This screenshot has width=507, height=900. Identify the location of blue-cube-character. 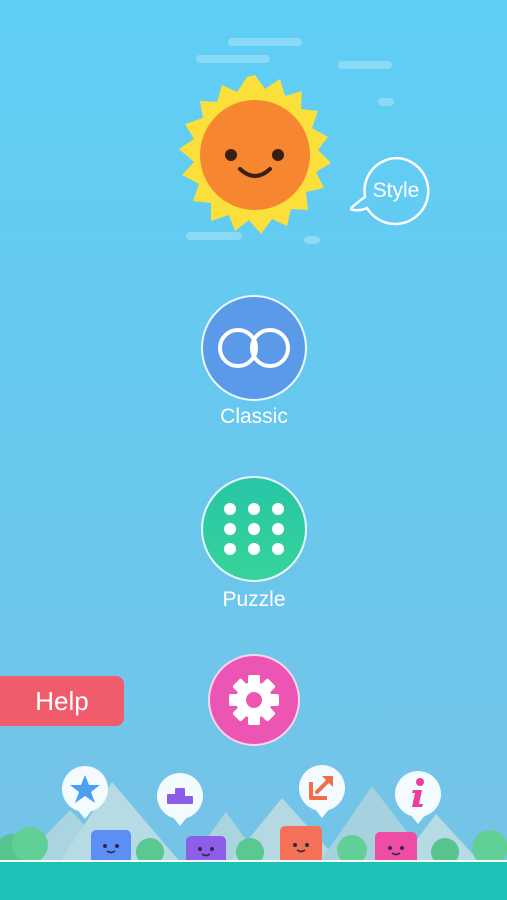
(111, 847).